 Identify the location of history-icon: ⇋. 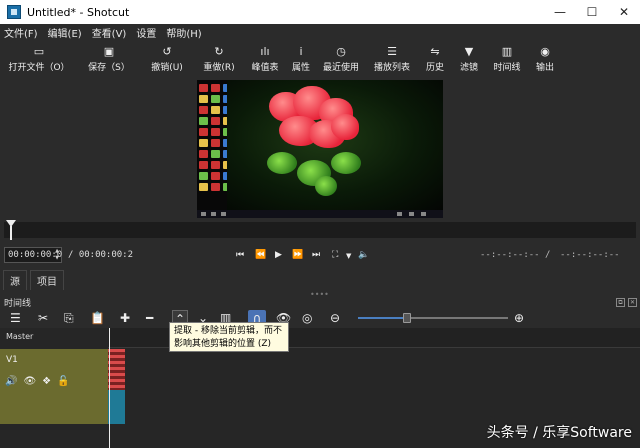
(435, 51).